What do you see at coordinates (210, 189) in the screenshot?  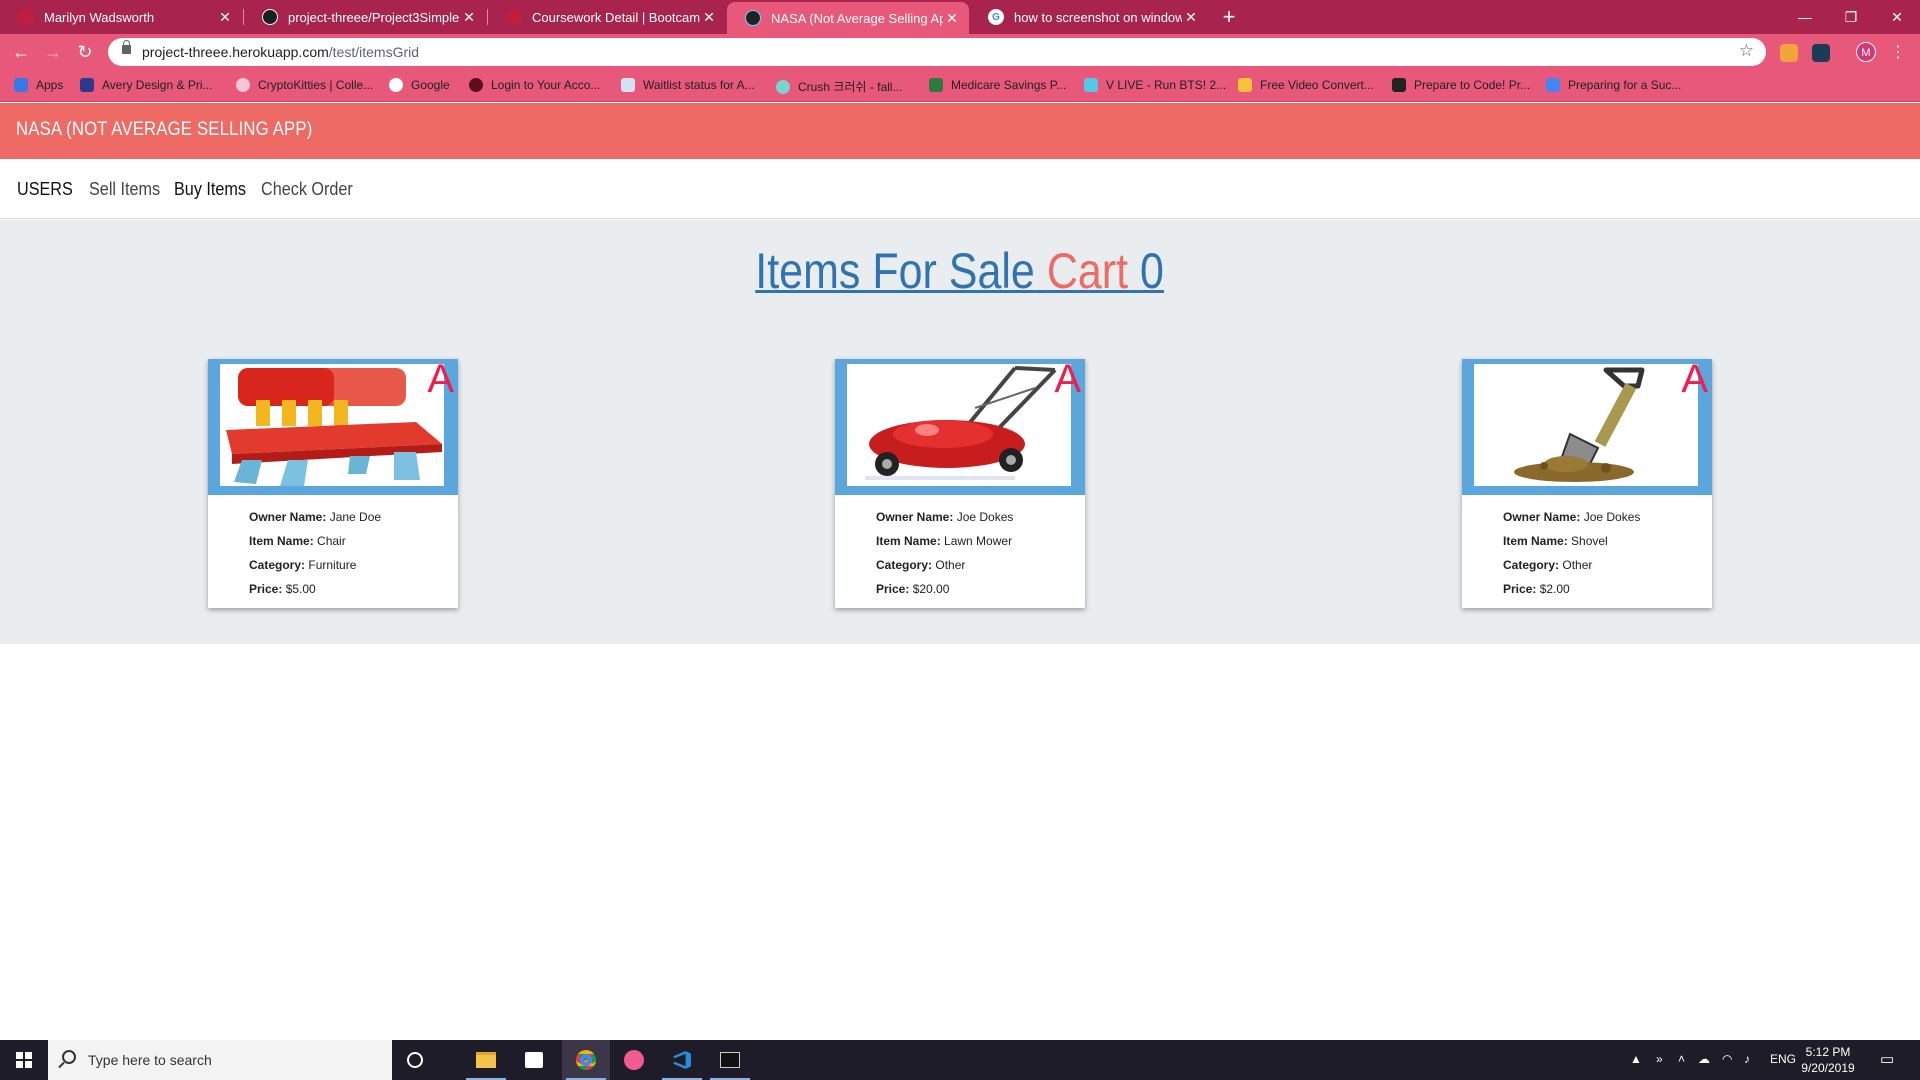 I see `nav-buy-items: Buy Items` at bounding box center [210, 189].